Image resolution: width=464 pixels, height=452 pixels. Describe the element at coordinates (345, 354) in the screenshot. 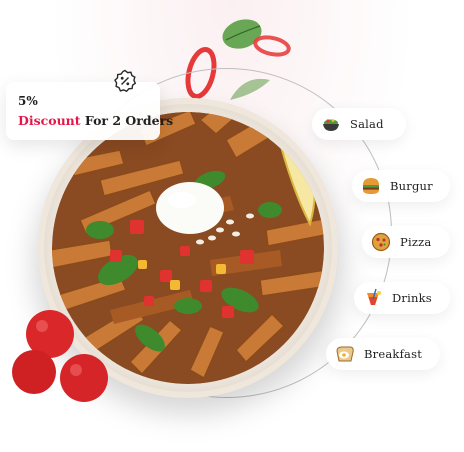

I see `breakfast-icon` at that location.